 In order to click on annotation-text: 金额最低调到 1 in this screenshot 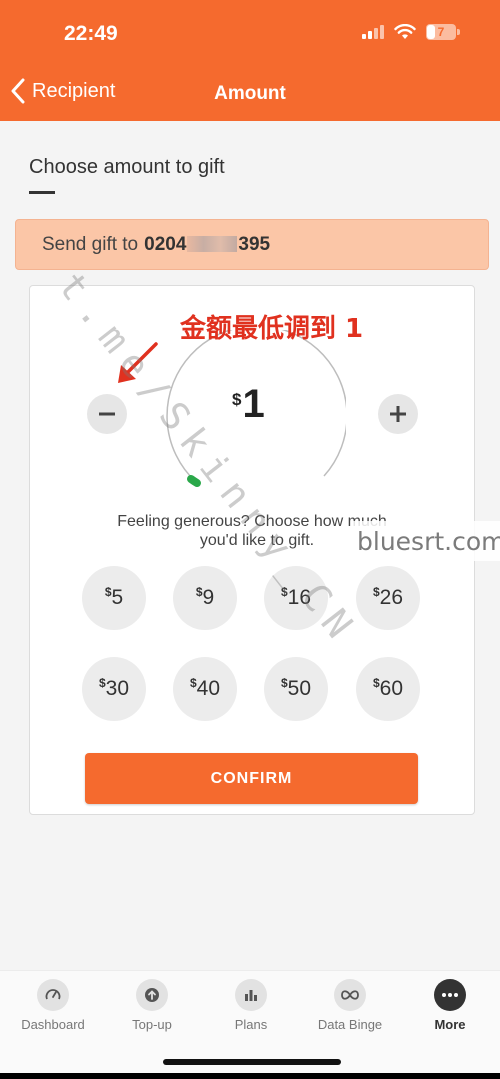, I will do `click(272, 329)`.